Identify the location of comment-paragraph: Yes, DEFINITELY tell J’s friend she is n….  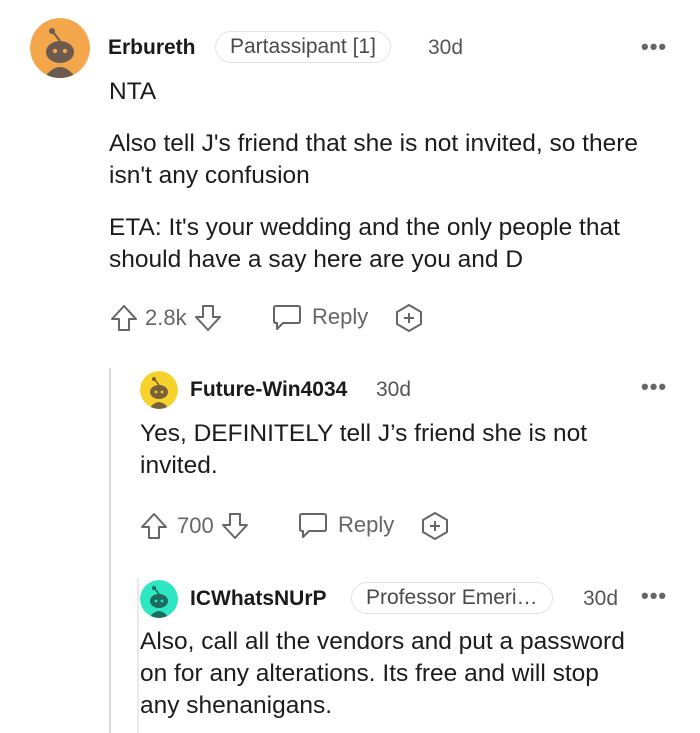
(364, 449).